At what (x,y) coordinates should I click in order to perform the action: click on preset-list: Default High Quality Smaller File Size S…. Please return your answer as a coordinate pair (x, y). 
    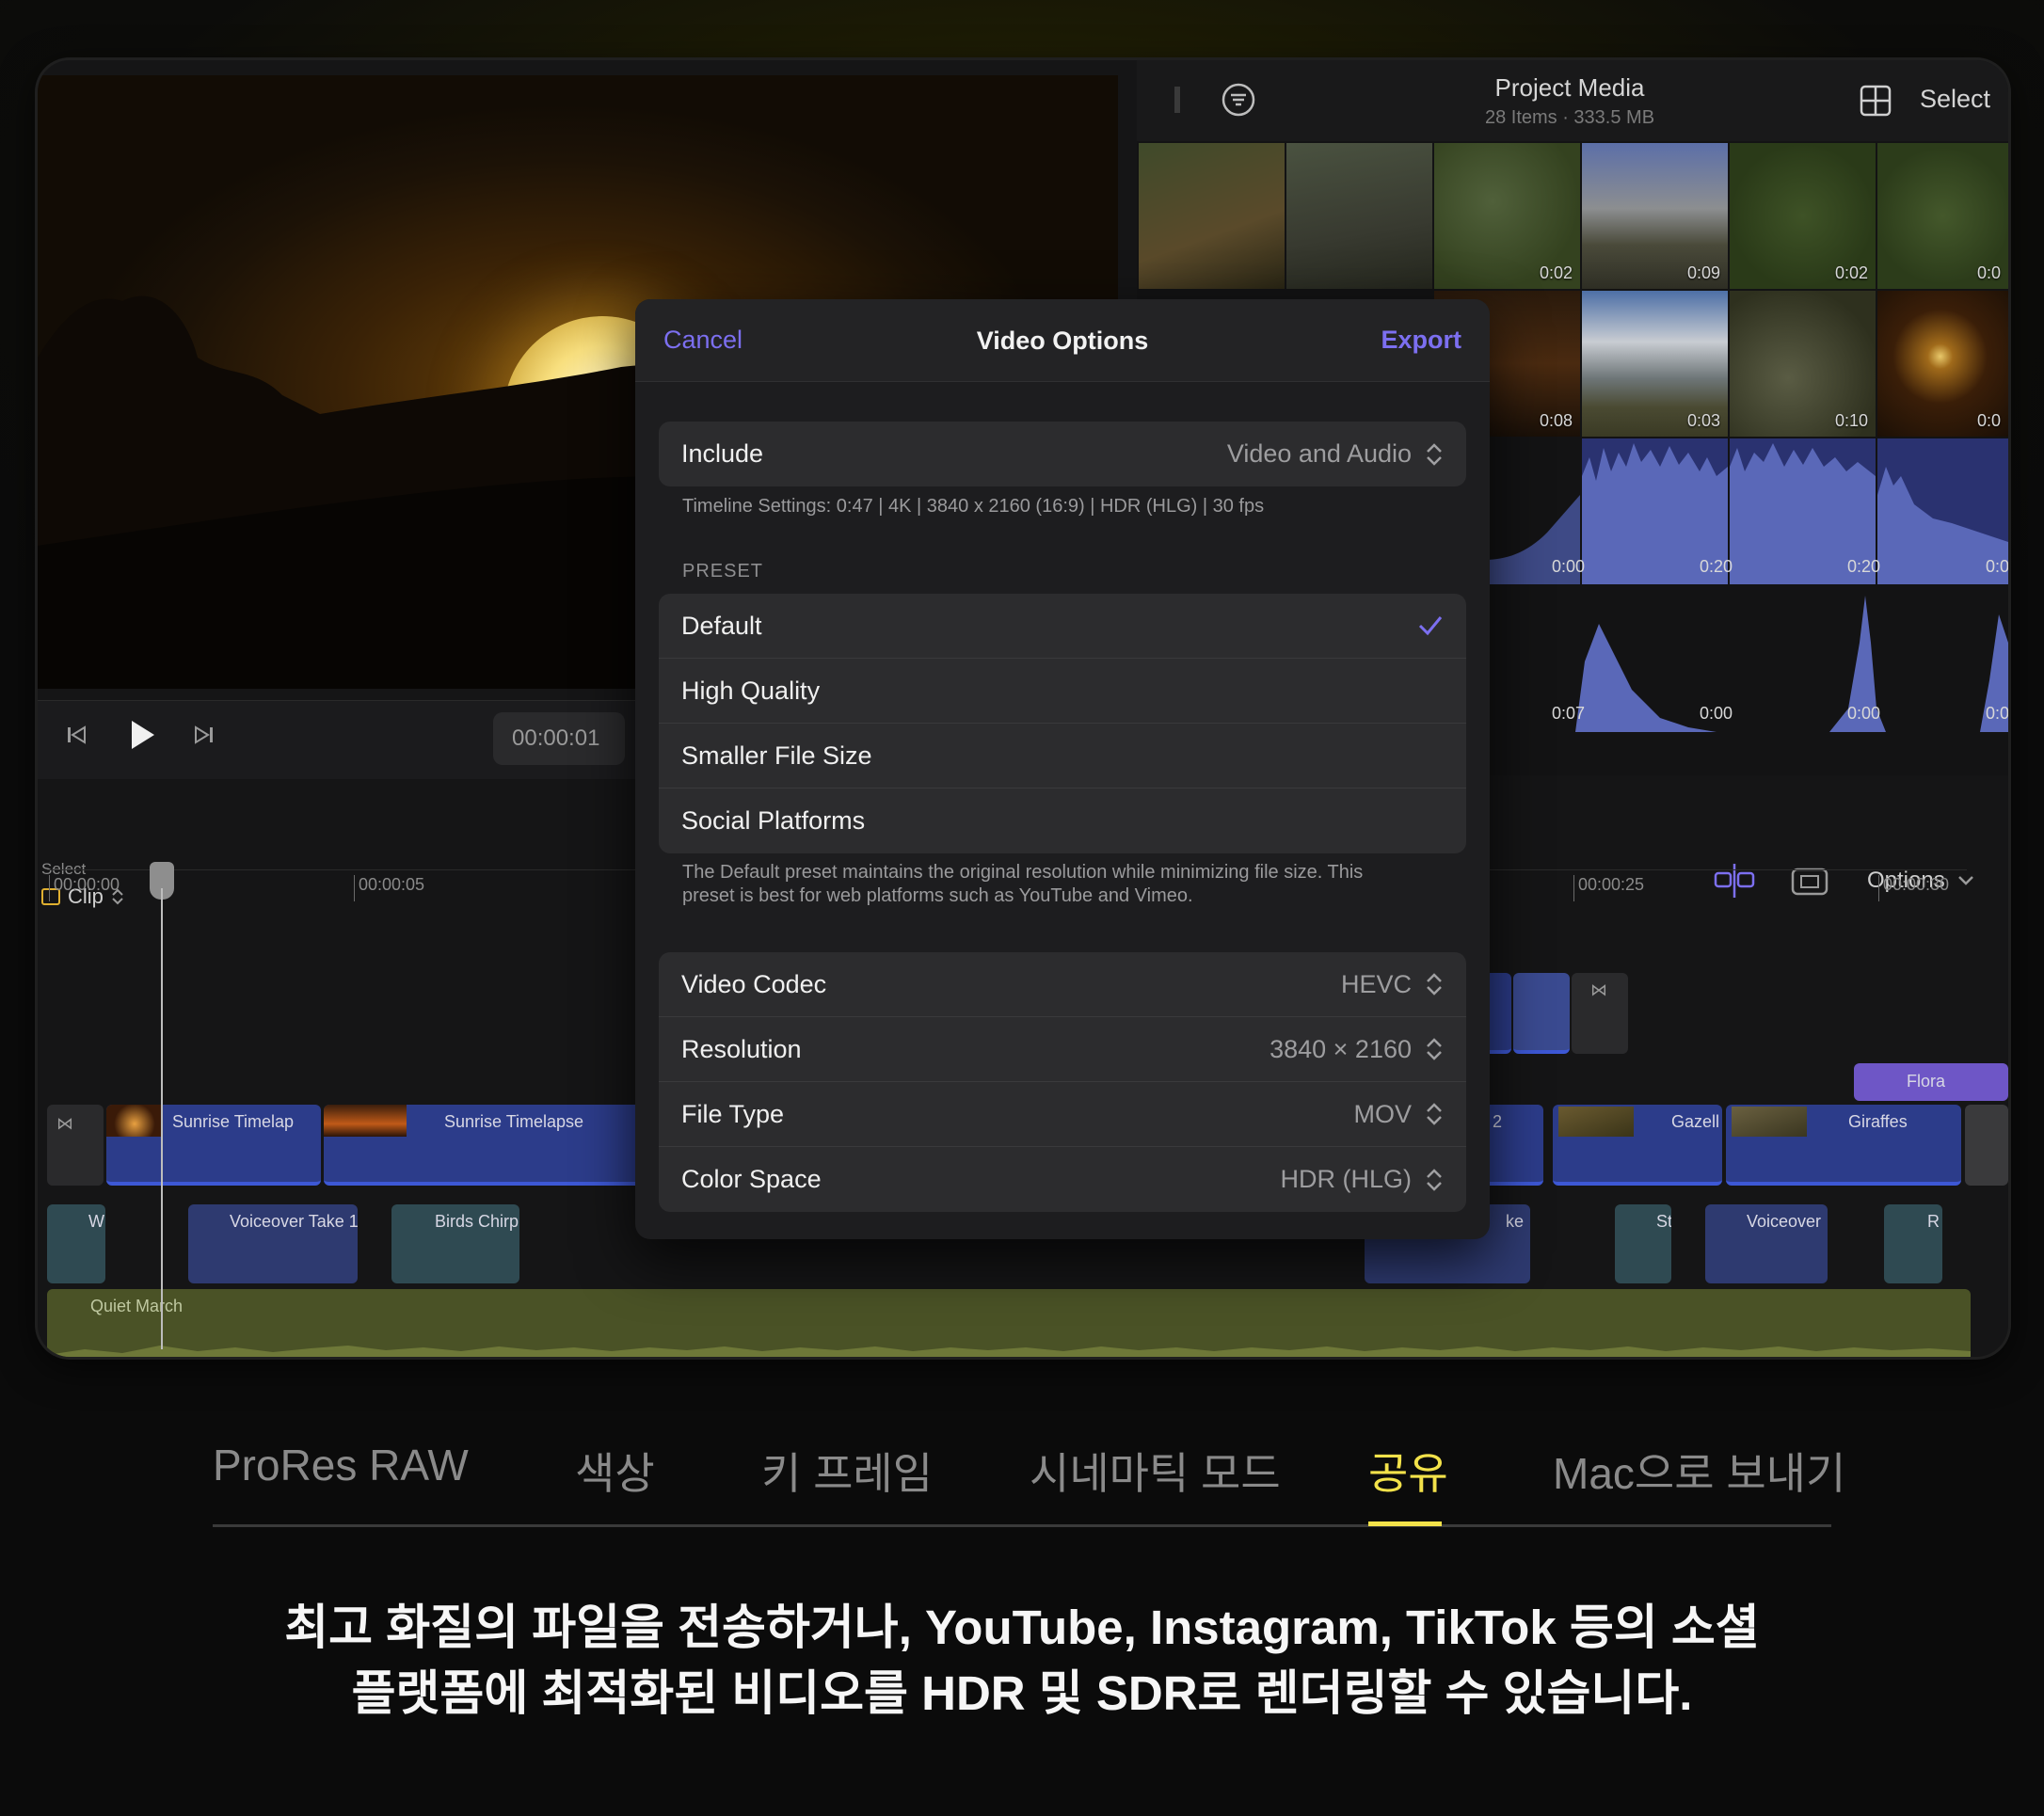
    Looking at the image, I should click on (1062, 723).